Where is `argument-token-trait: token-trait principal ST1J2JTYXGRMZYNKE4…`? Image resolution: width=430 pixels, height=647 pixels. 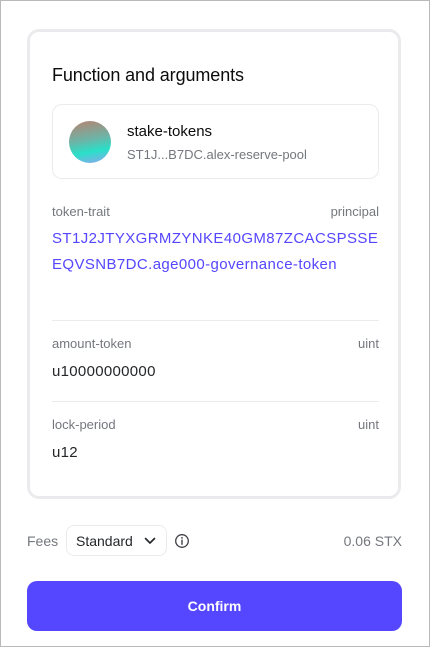 argument-token-trait: token-trait principal ST1J2JTYXGRMZYNKE4… is located at coordinates (215, 254).